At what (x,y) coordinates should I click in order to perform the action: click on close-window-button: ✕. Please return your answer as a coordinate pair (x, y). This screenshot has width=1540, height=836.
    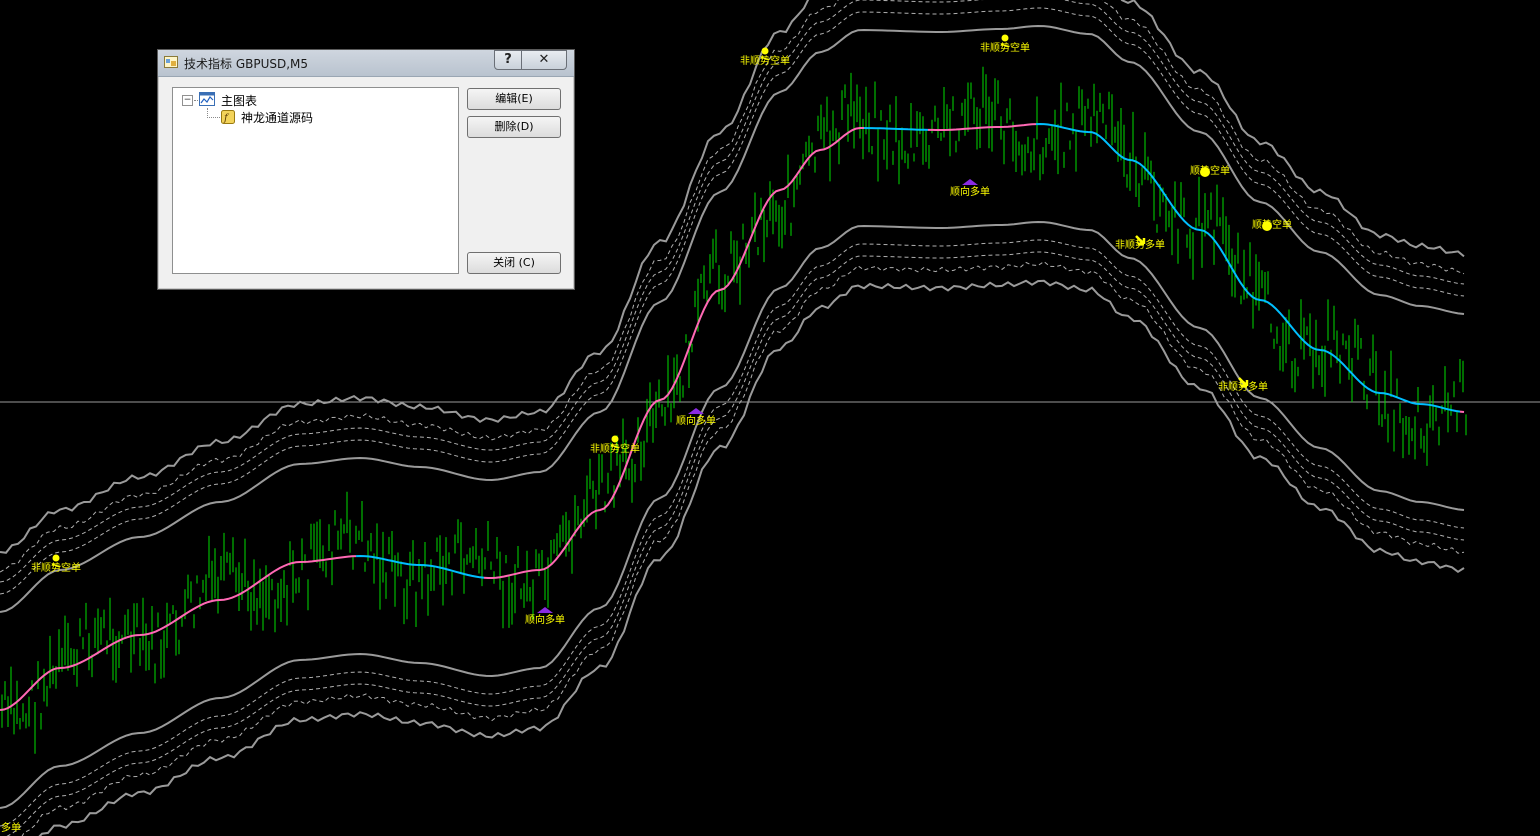
    Looking at the image, I should click on (544, 60).